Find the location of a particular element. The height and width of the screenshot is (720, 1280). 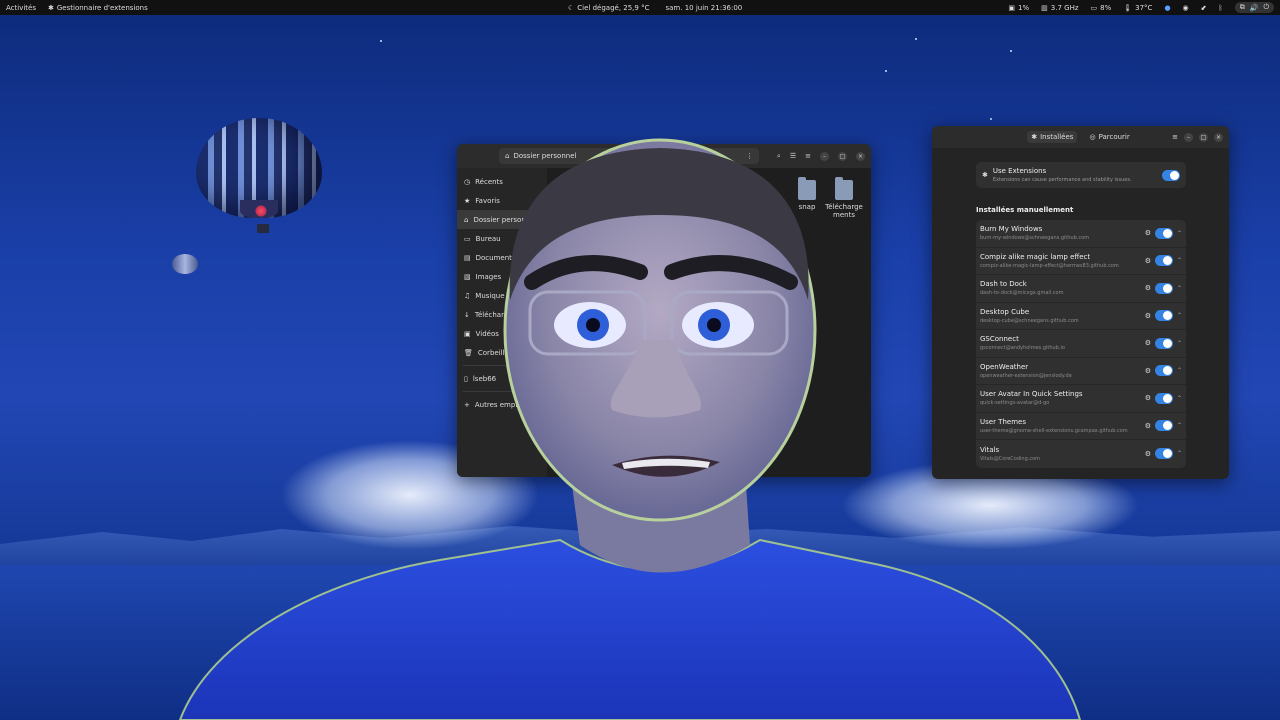

image-icon: ▧ is located at coordinates (467, 276).